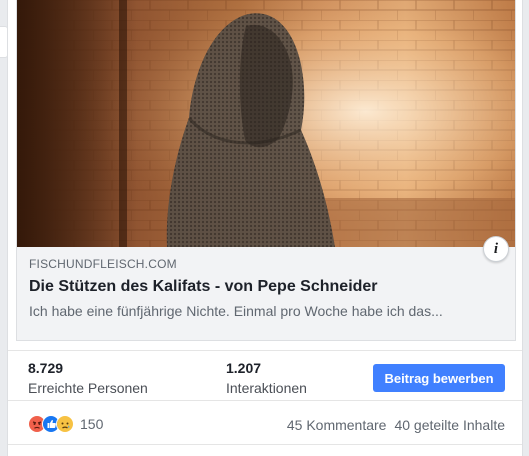 This screenshot has width=529, height=456. What do you see at coordinates (265, 444) in the screenshot?
I see `divider` at bounding box center [265, 444].